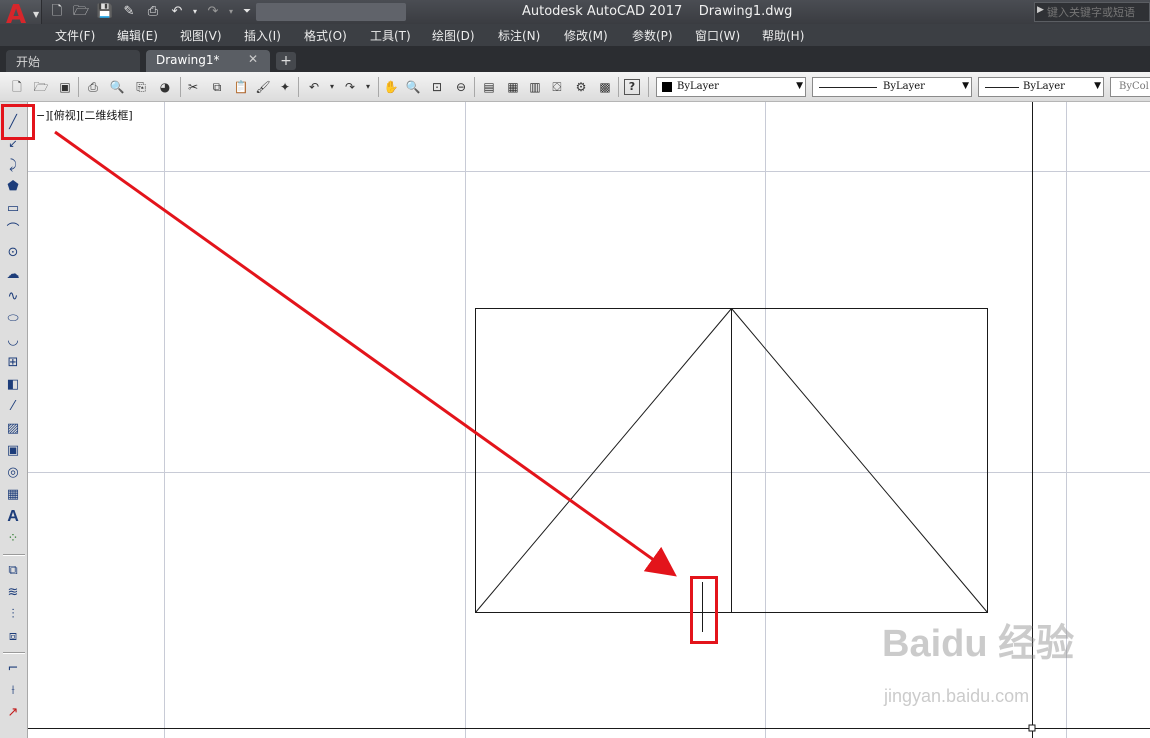  I want to click on zoom-realtime-icon: 🔍, so click(413, 87).